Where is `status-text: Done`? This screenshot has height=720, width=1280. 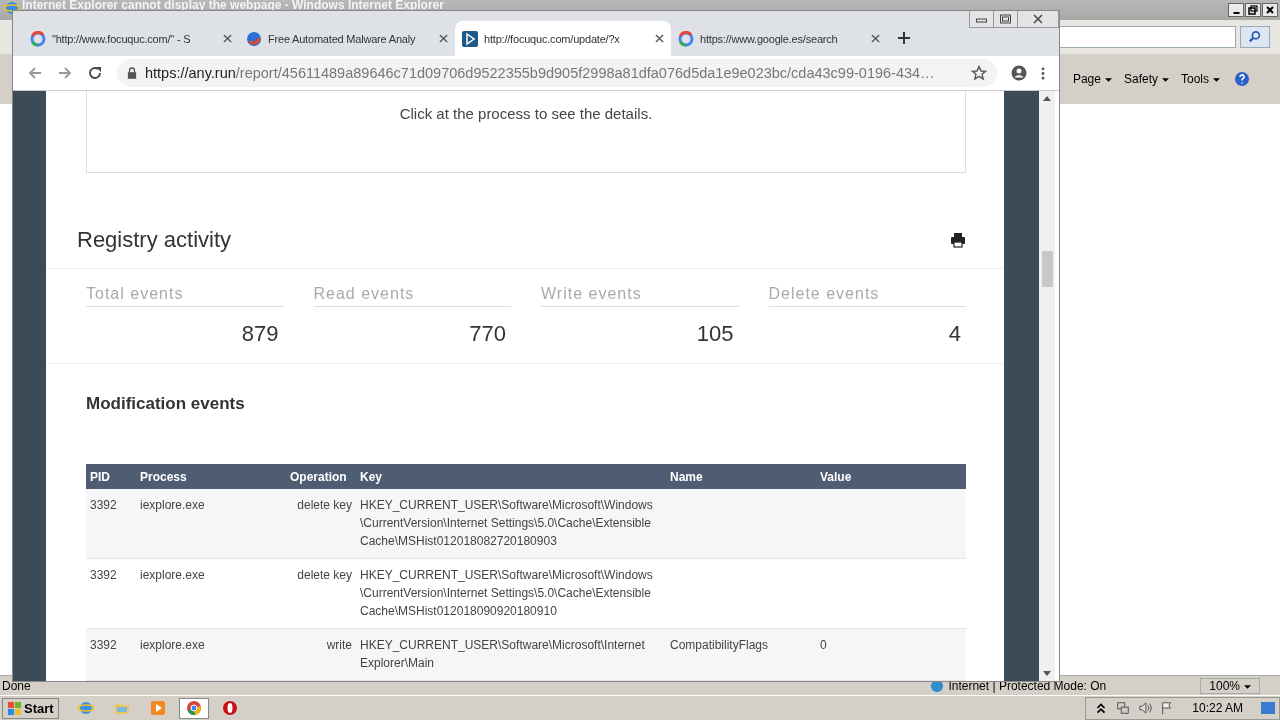
status-text: Done is located at coordinates (16, 686).